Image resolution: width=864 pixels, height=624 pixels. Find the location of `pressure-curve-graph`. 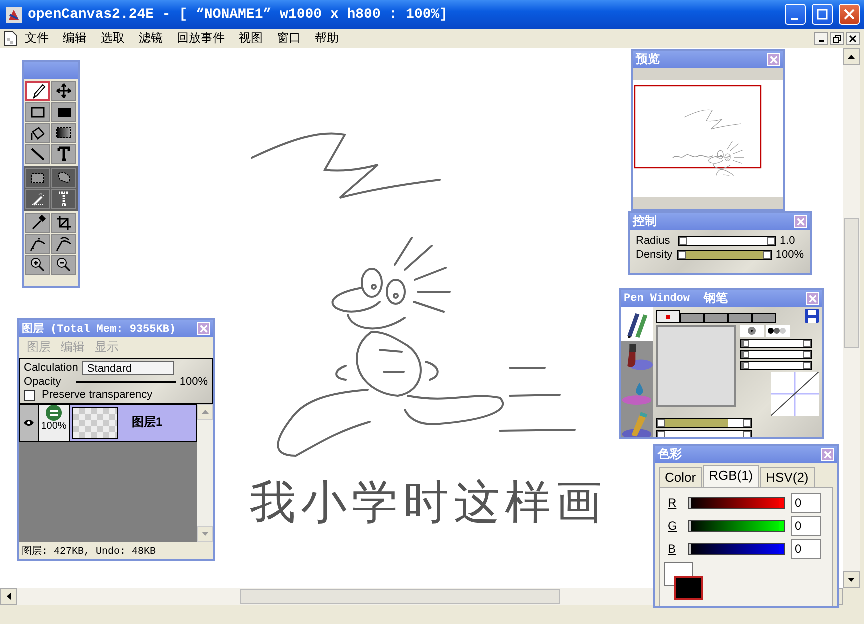

pressure-curve-graph is located at coordinates (795, 394).